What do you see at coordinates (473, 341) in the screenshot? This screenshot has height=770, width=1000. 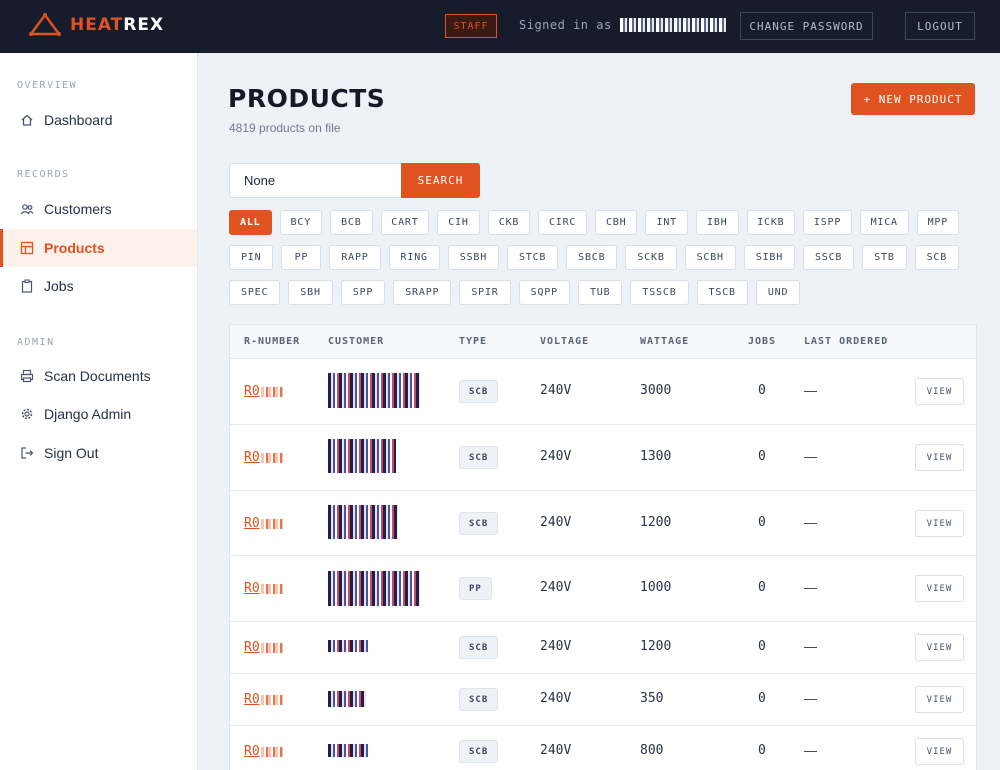 I see `column-header-type: TYPE` at bounding box center [473, 341].